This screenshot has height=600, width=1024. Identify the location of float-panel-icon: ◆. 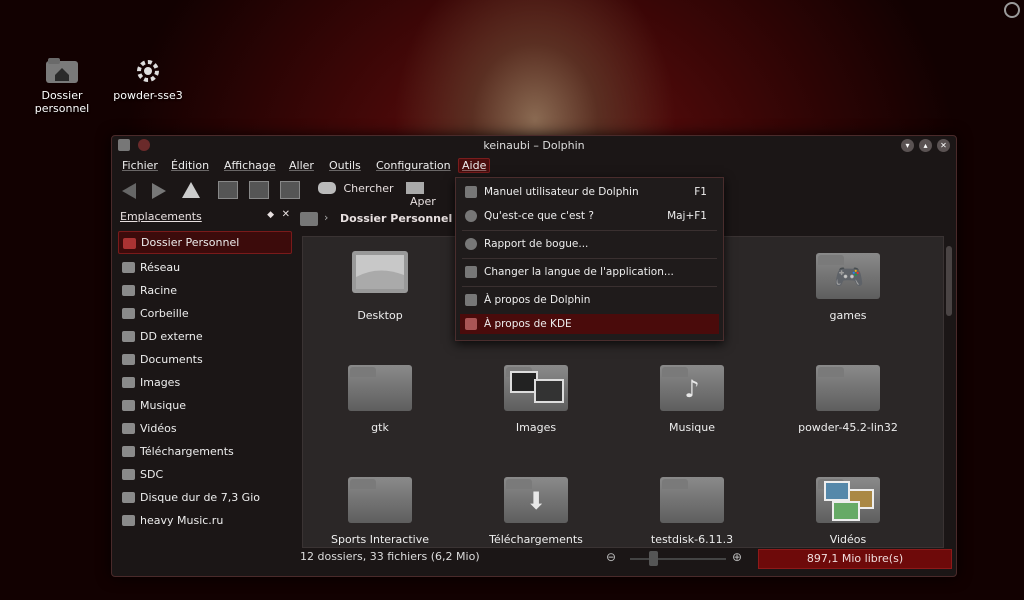
(270, 215).